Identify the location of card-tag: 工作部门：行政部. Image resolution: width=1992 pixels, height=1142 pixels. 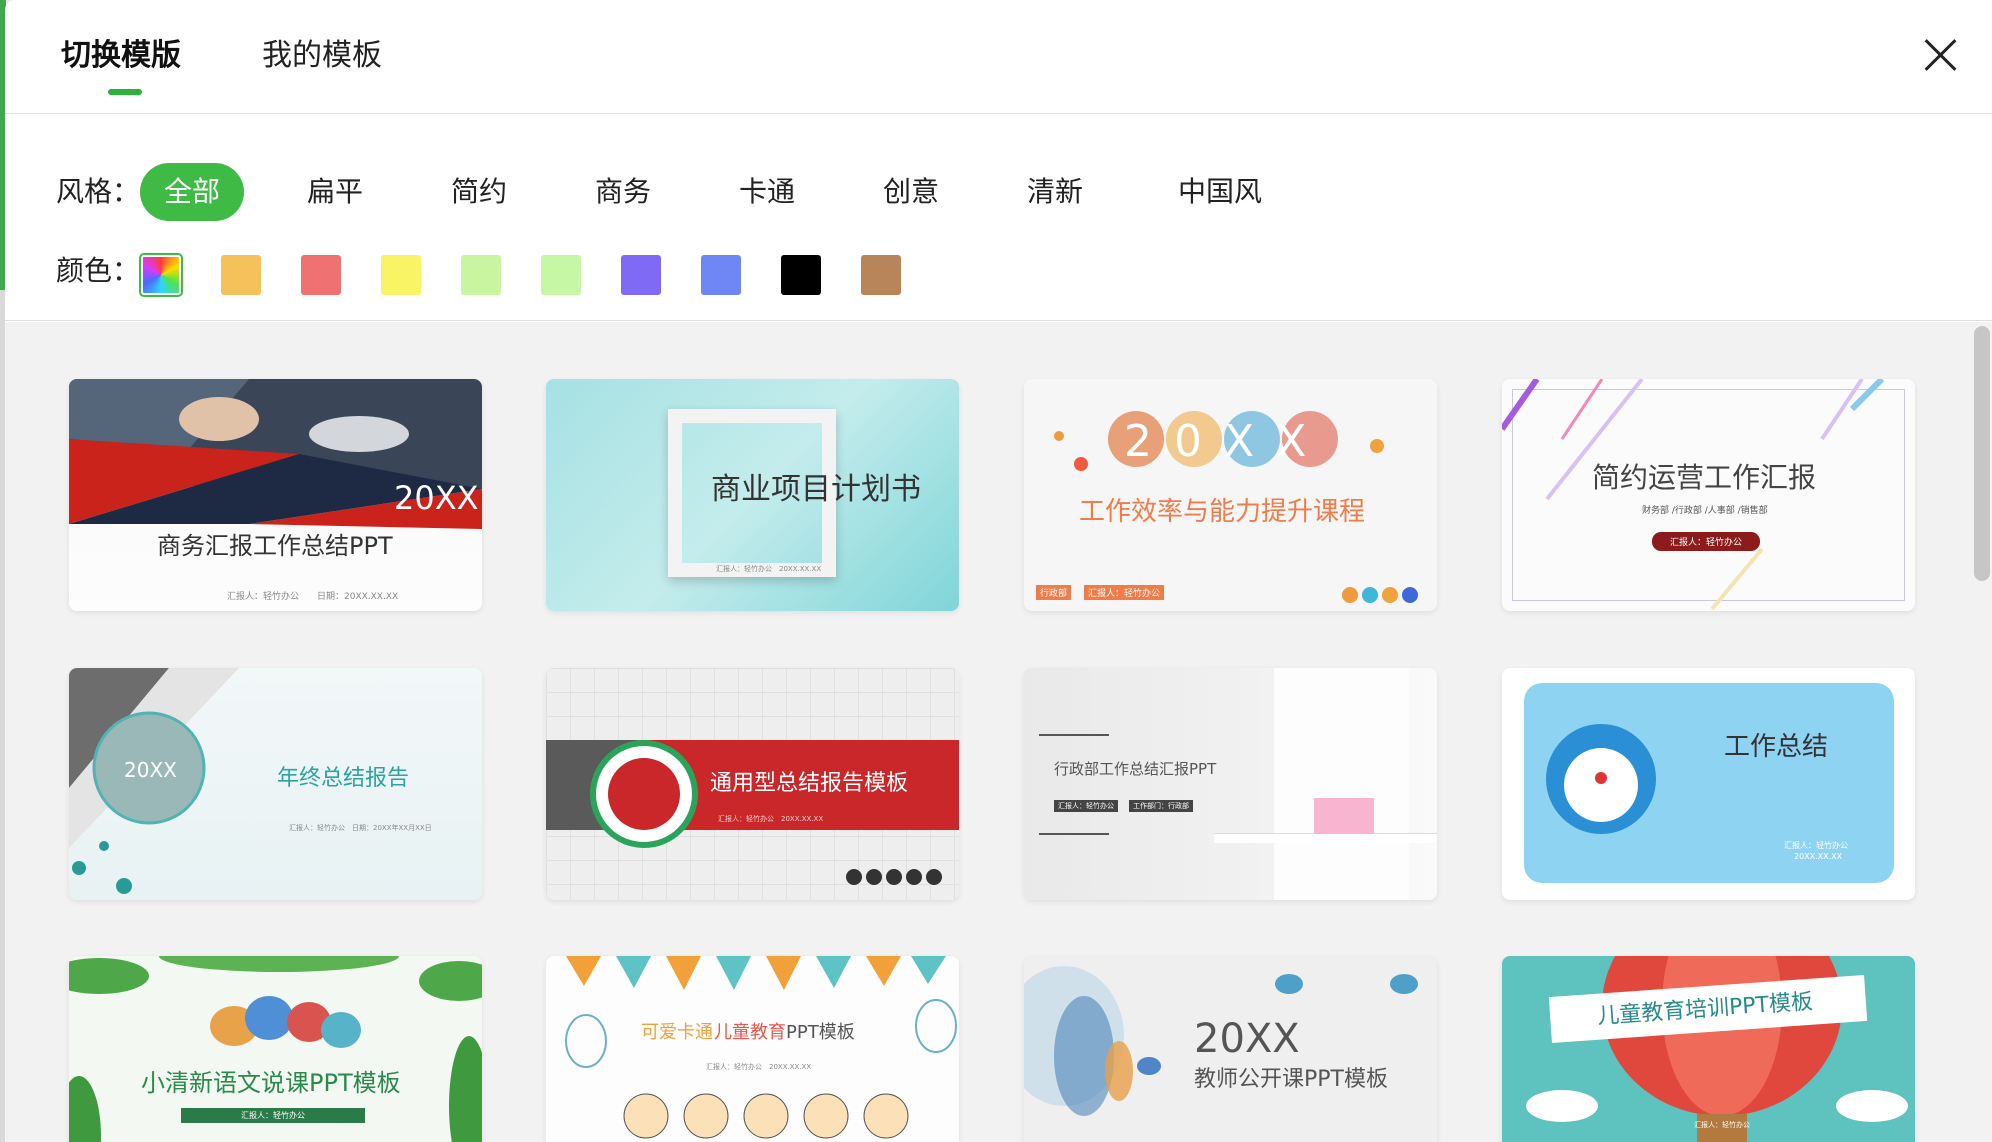
(1161, 806).